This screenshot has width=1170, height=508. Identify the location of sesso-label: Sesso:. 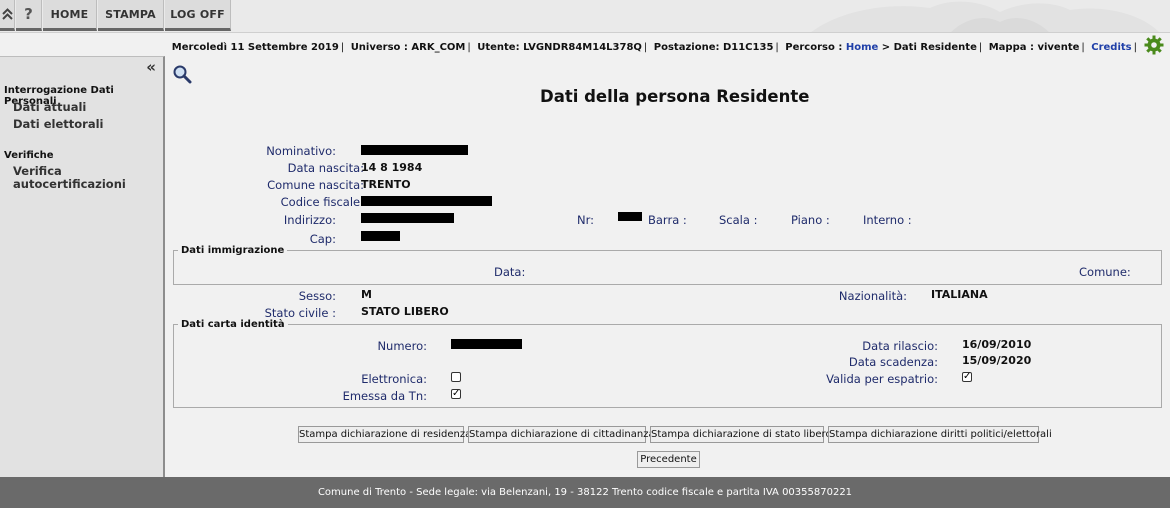
(317, 296).